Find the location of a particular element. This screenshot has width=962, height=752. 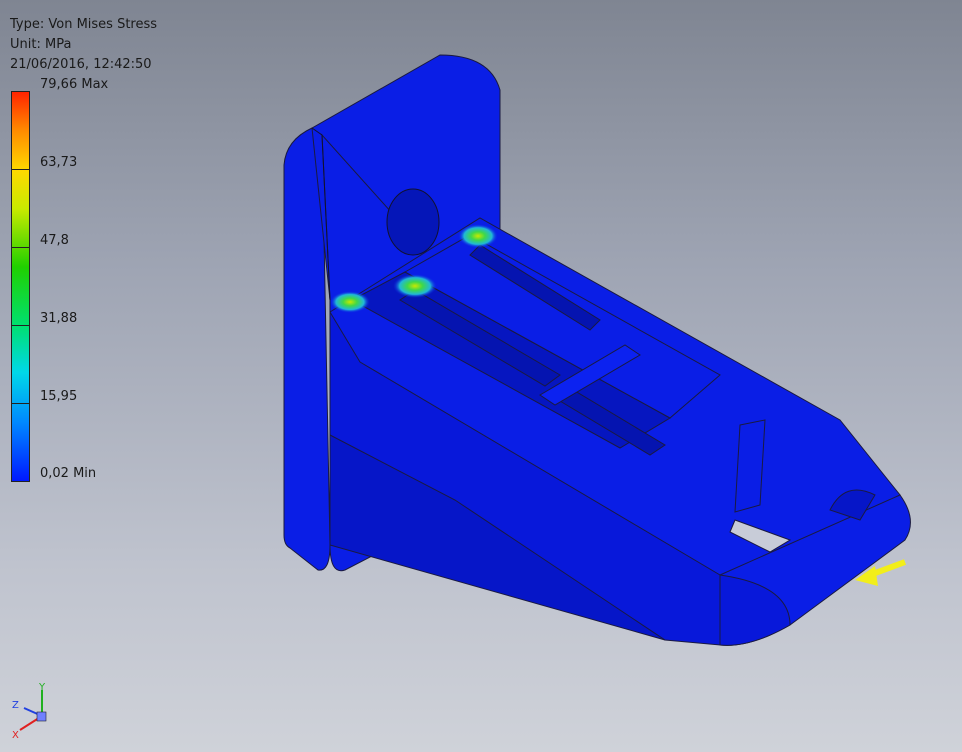

legend-label-max: 79,66 Max is located at coordinates (74, 84).